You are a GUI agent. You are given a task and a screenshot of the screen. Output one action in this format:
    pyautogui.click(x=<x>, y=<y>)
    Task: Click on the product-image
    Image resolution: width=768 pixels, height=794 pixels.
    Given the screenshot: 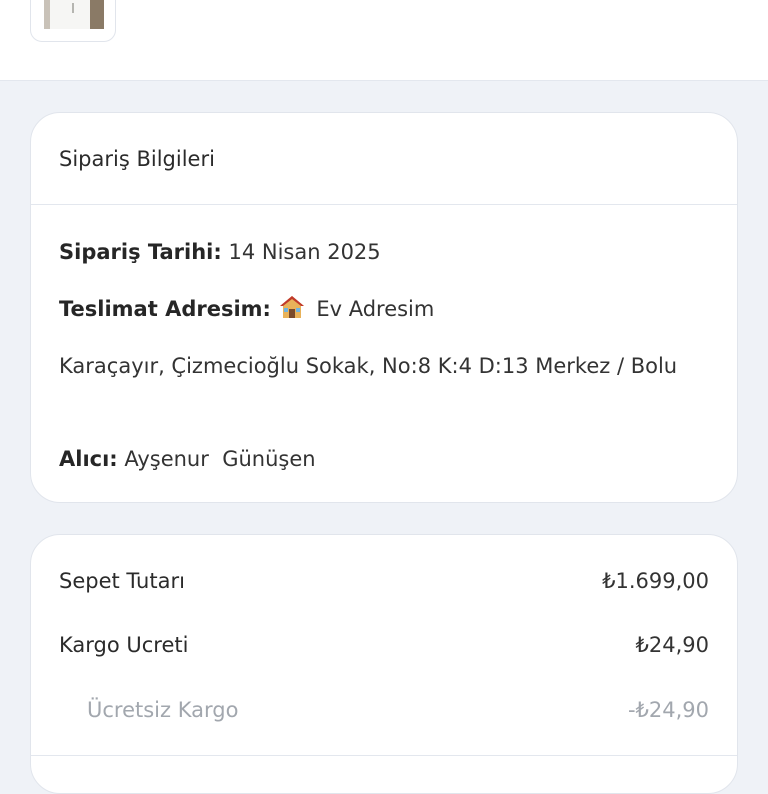 What is the action you would take?
    pyautogui.click(x=74, y=14)
    